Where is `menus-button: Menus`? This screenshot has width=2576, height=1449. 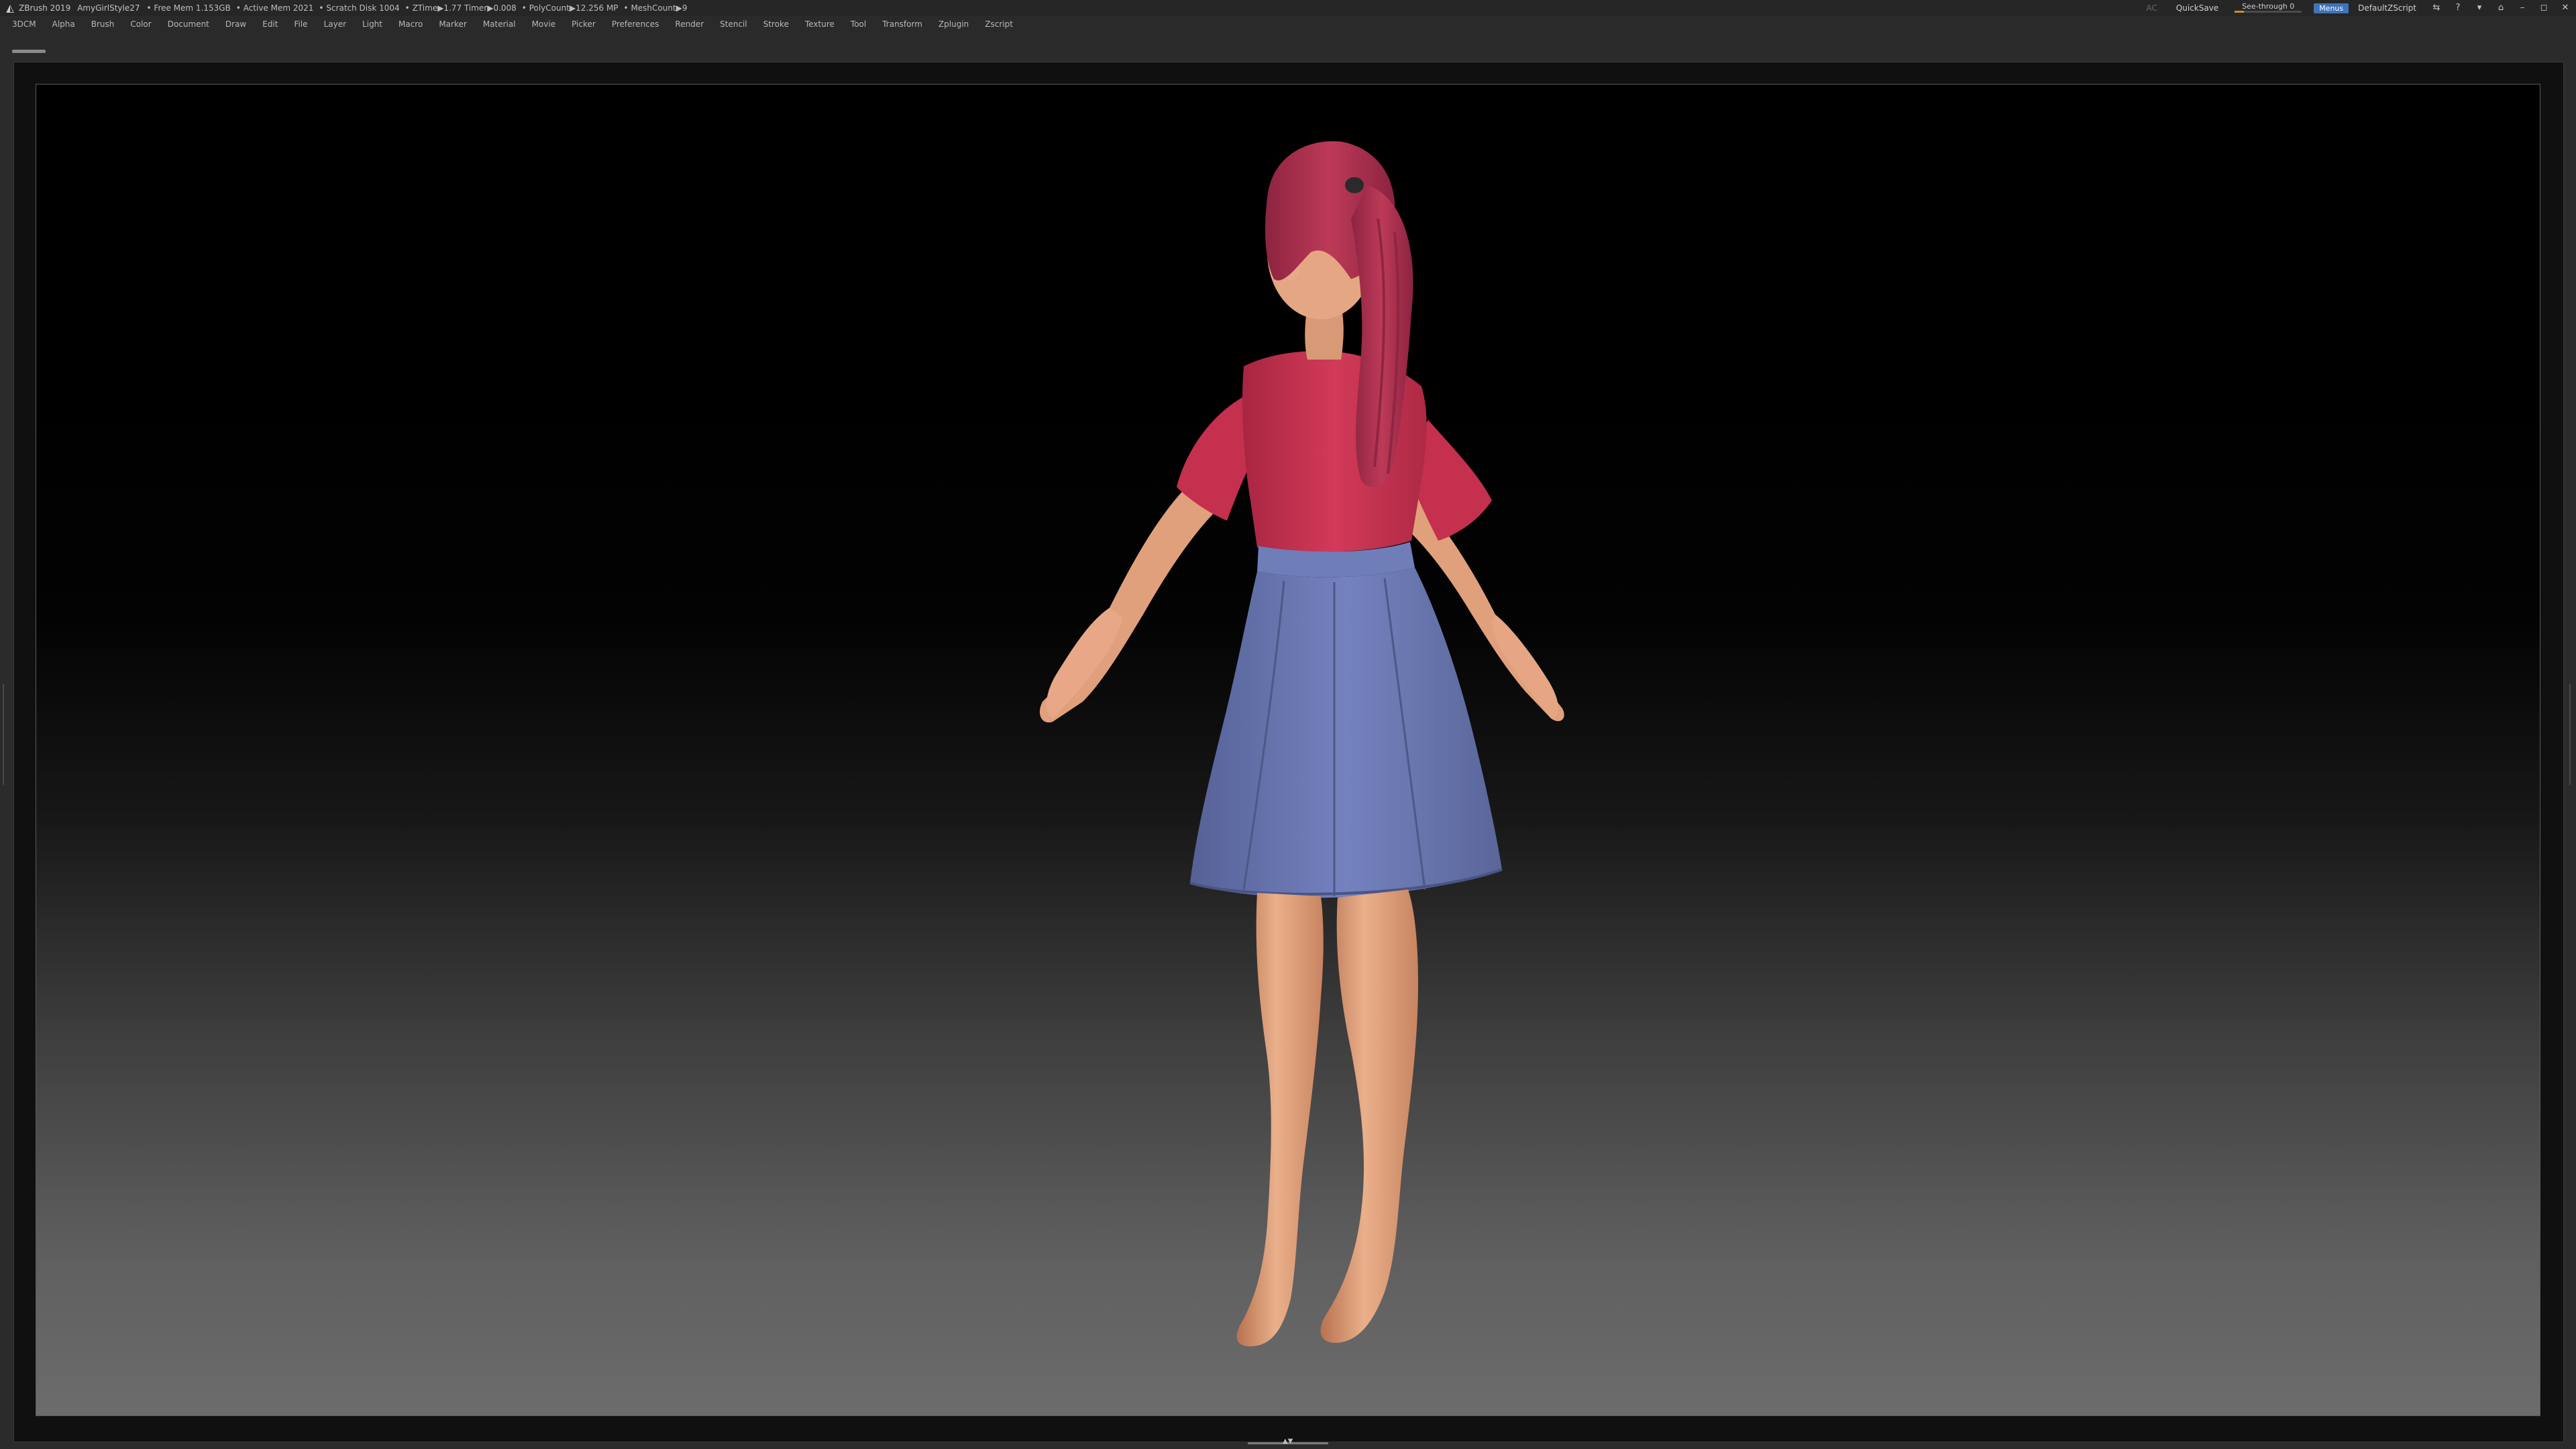 menus-button: Menus is located at coordinates (2331, 8).